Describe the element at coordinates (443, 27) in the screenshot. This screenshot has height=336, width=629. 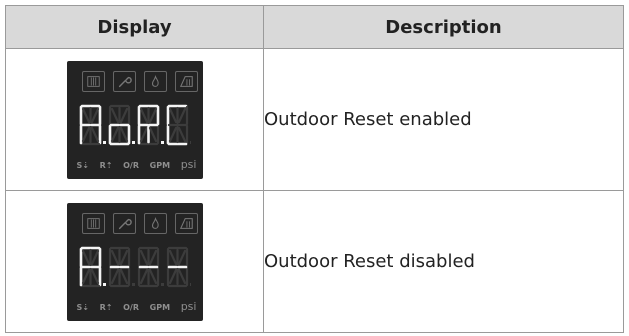
I see `header-description: Description` at that location.